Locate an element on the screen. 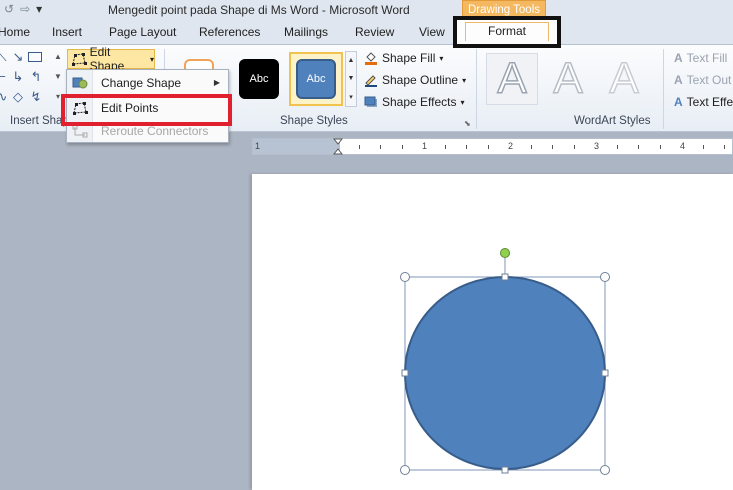 The image size is (733, 490). resize-handle-top-right is located at coordinates (605, 277).